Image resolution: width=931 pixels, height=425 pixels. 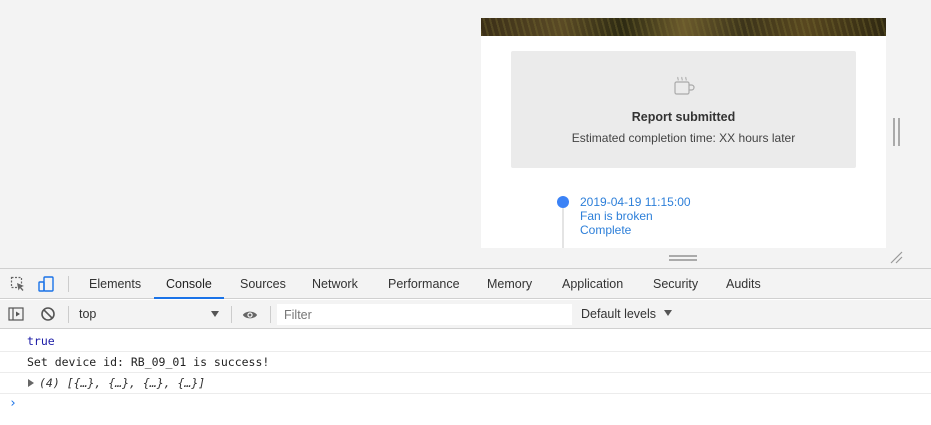 I want to click on timeline-datetime: 2019-04-19 11:15:00, so click(x=635, y=202).